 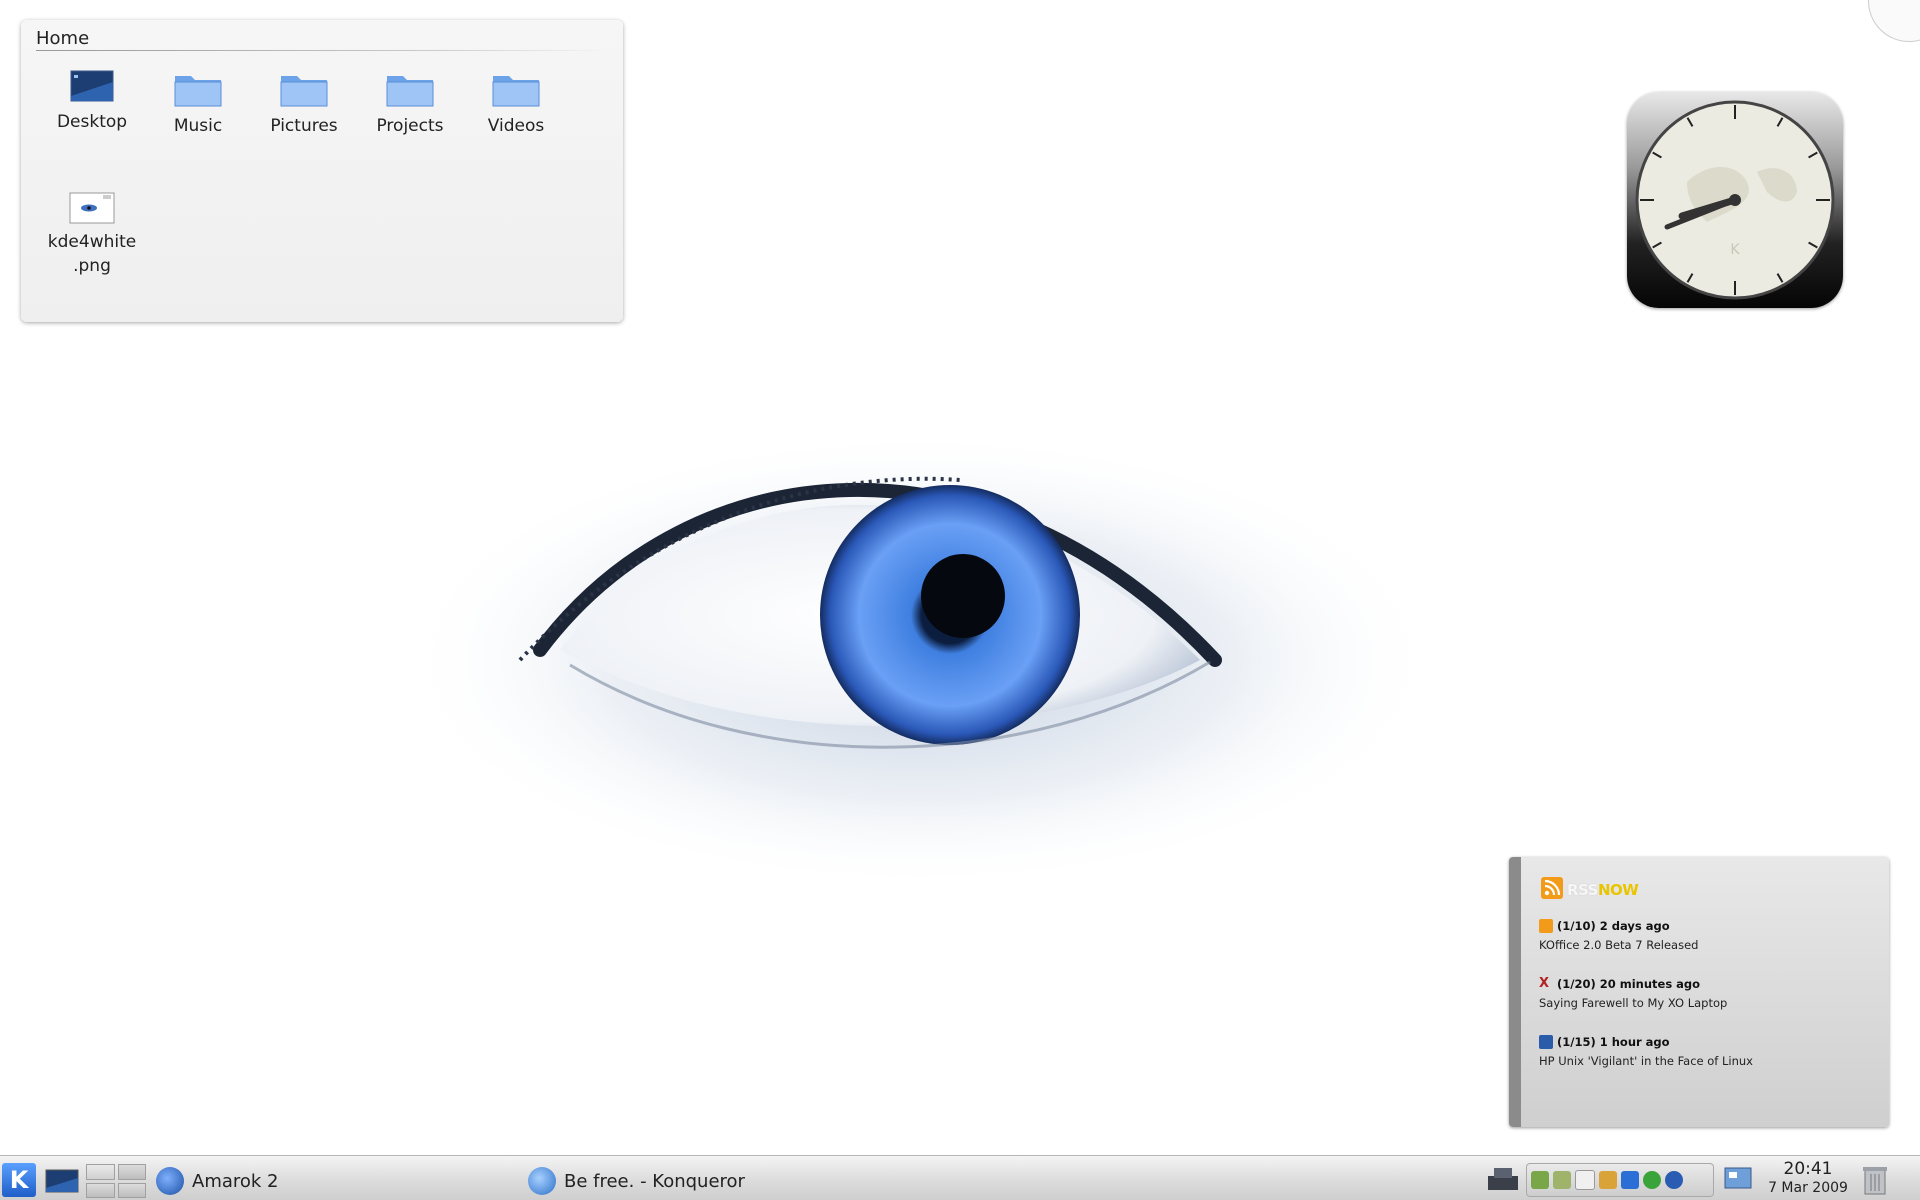 I want to click on amarok-icon, so click(x=170, y=1181).